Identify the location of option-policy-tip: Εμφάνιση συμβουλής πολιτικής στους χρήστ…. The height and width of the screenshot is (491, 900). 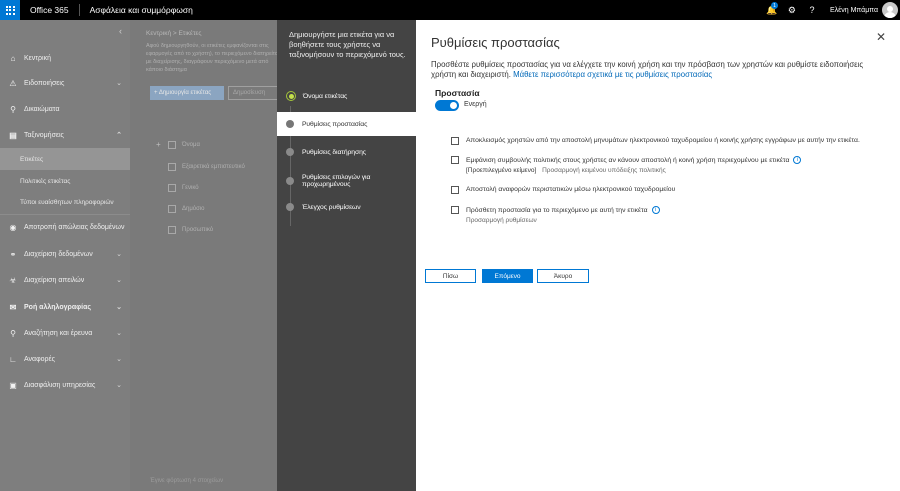
(626, 160).